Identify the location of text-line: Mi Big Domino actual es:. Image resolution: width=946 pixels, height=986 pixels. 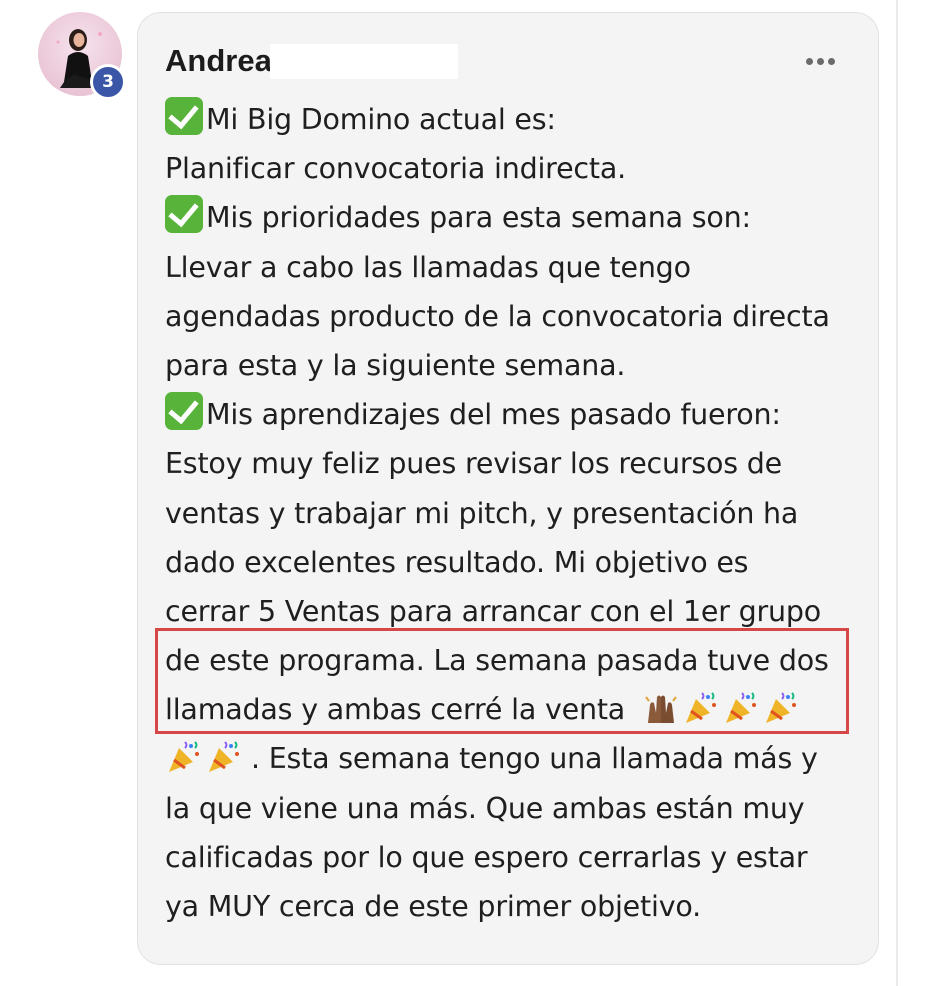
(515, 119).